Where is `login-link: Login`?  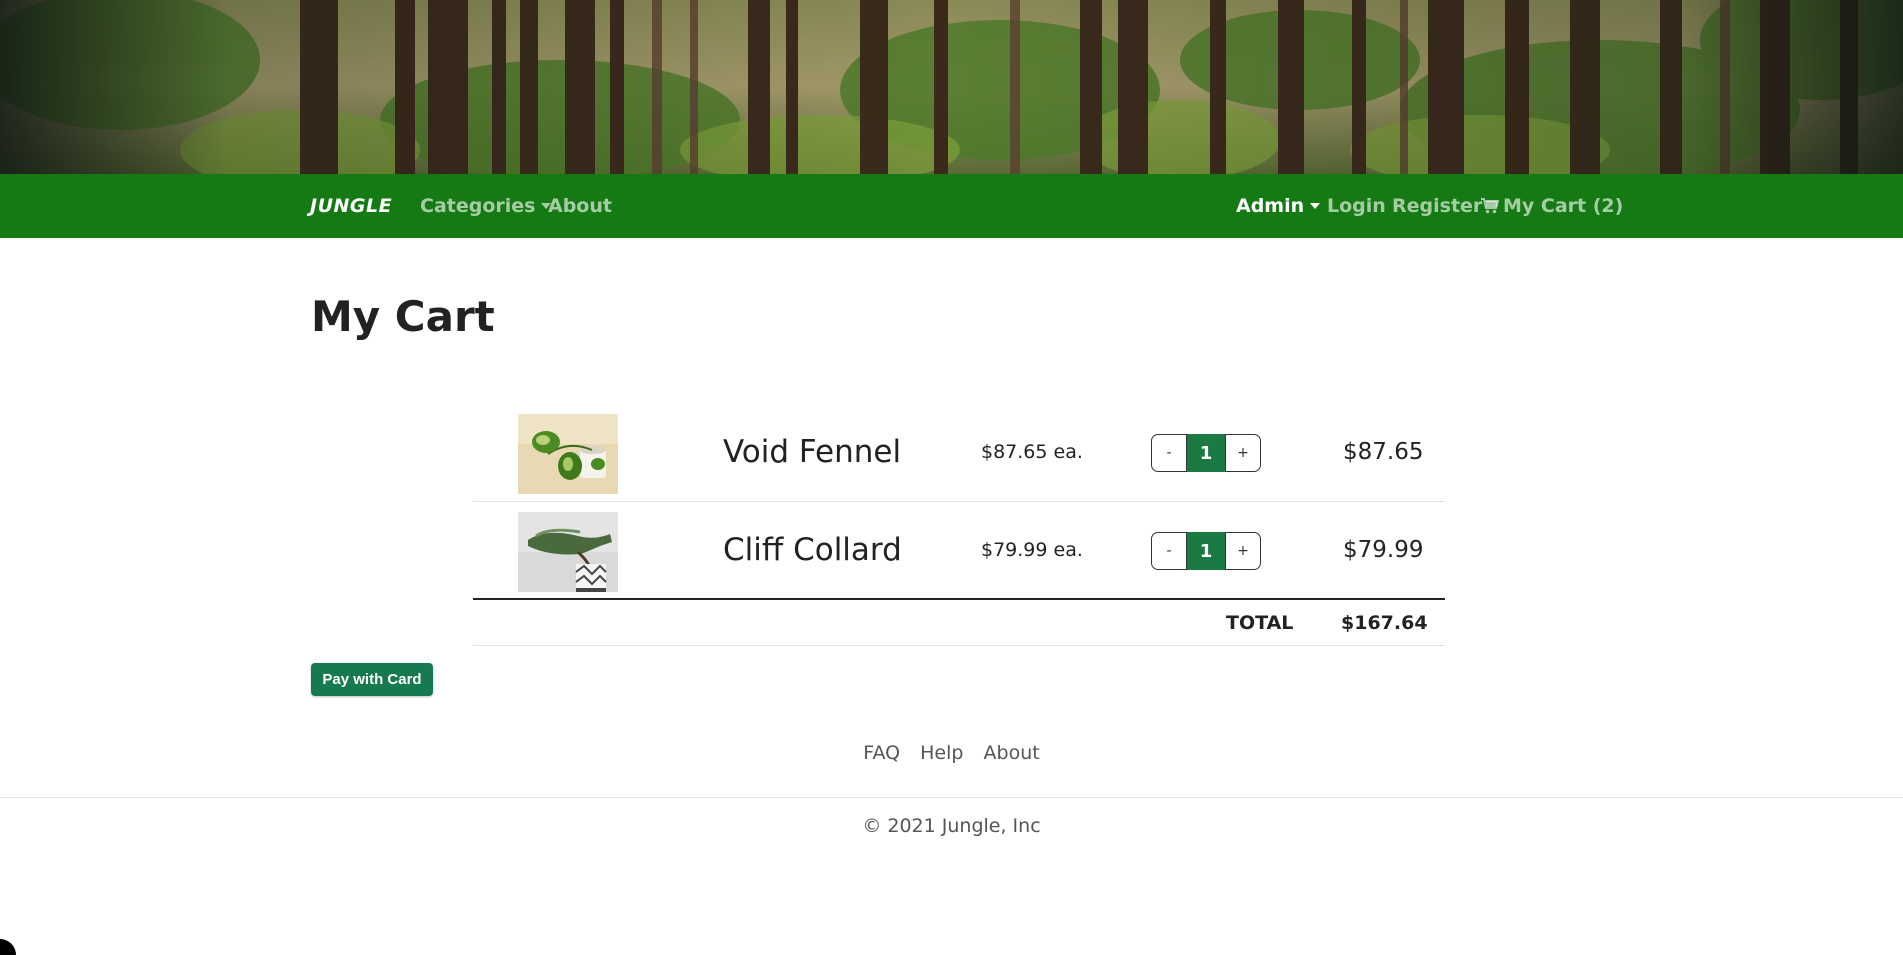
login-link: Login is located at coordinates (1356, 206).